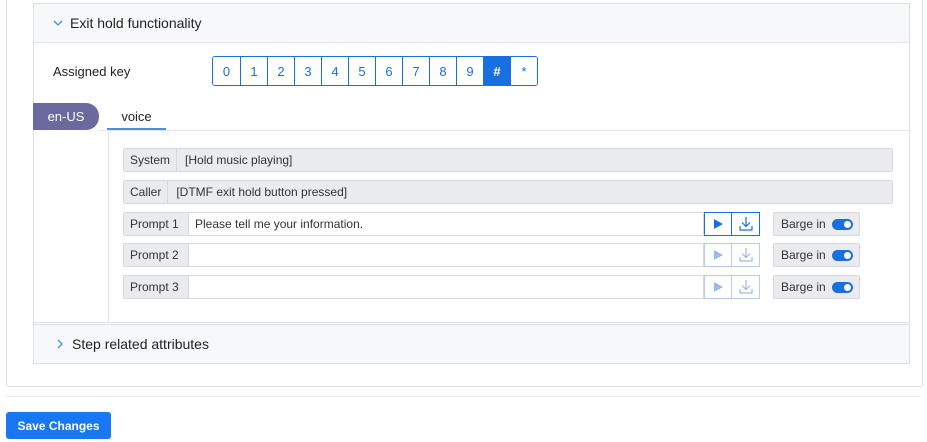 This screenshot has width=927, height=442. I want to click on key-button: 6, so click(388, 71).